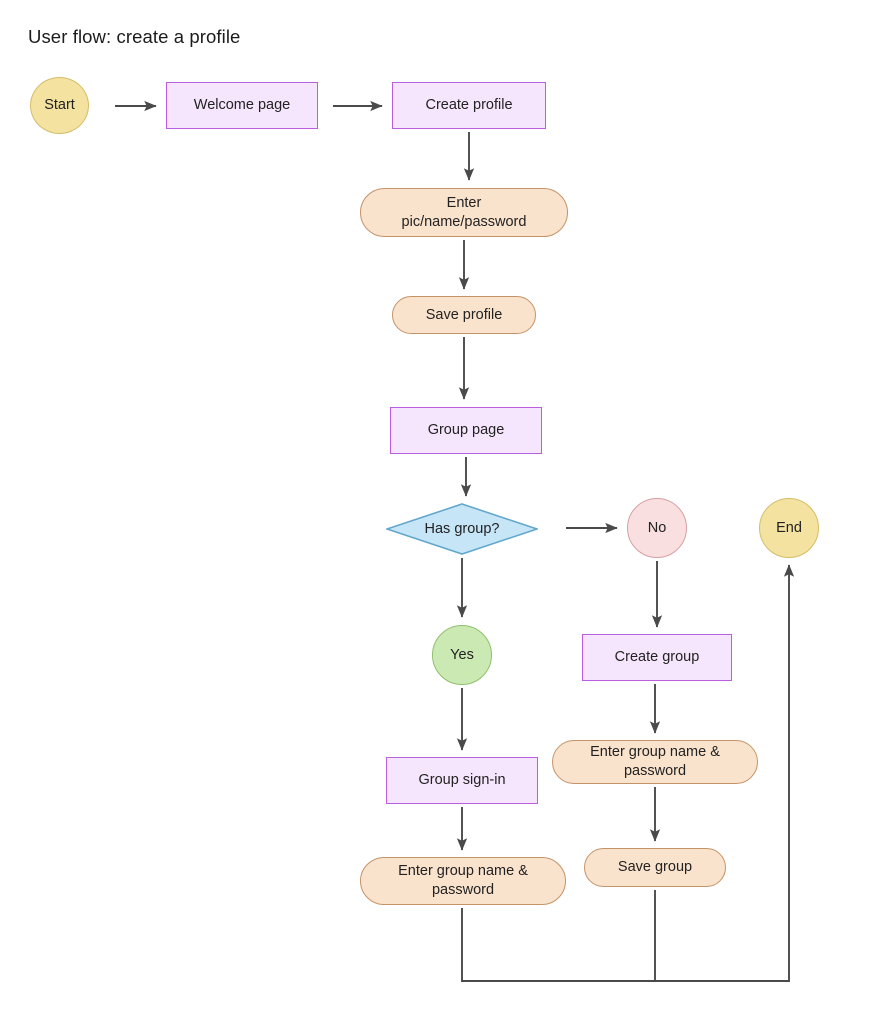 The image size is (875, 1024). I want to click on node-save-prof: Save profile, so click(464, 315).